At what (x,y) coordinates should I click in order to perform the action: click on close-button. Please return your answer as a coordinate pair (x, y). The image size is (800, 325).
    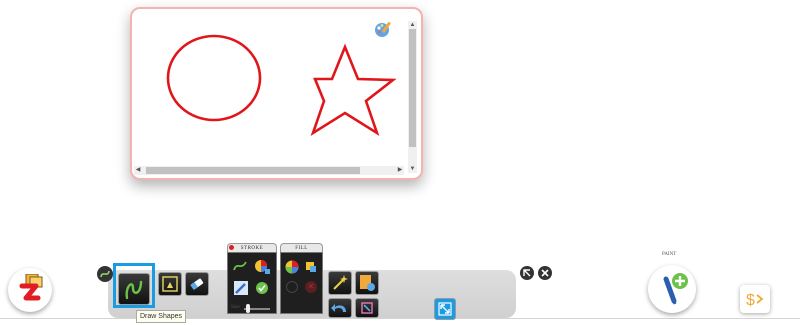
    Looking at the image, I should click on (545, 273).